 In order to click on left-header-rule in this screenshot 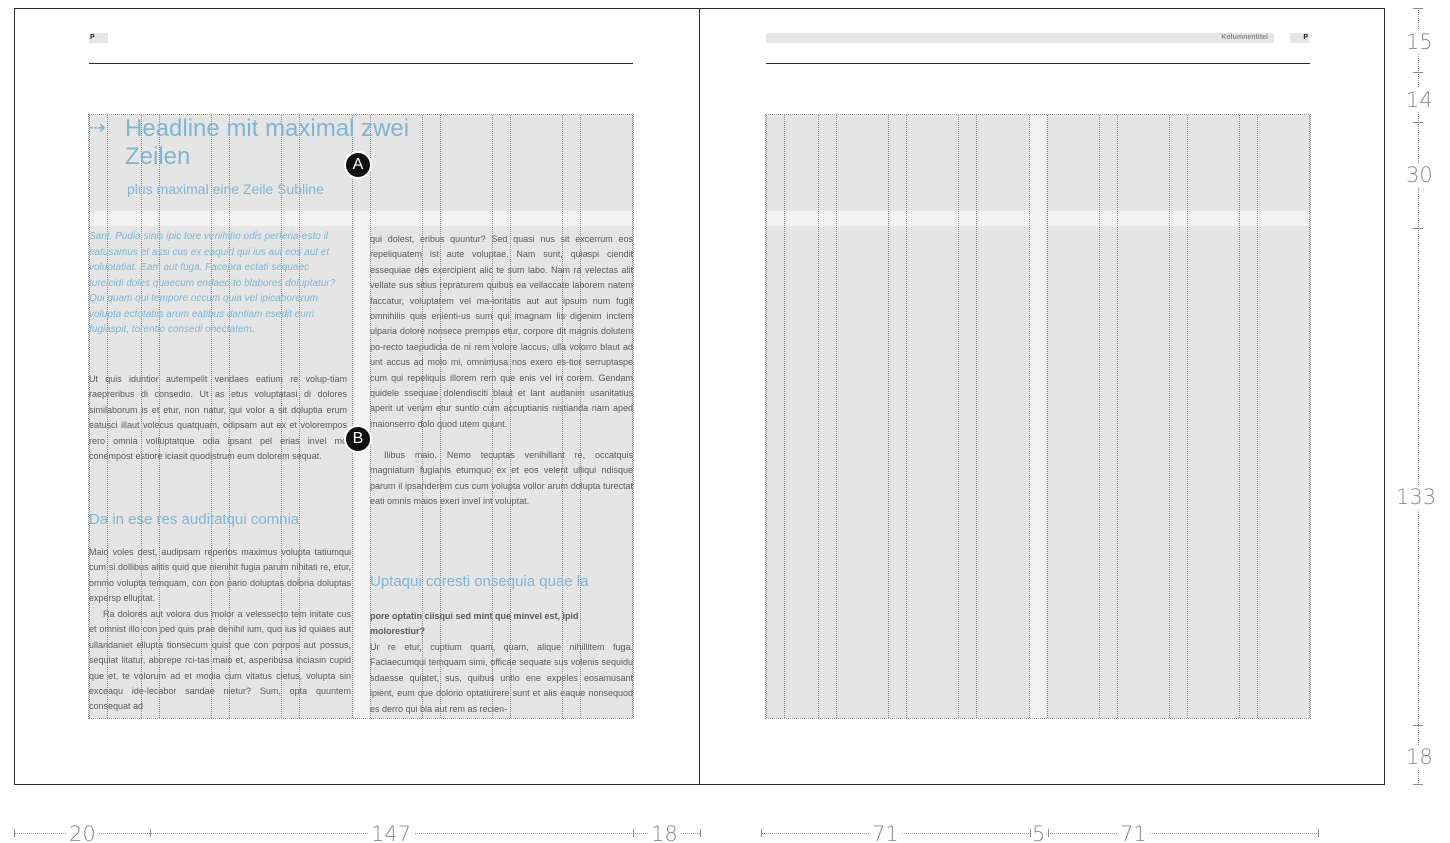, I will do `click(361, 63)`.